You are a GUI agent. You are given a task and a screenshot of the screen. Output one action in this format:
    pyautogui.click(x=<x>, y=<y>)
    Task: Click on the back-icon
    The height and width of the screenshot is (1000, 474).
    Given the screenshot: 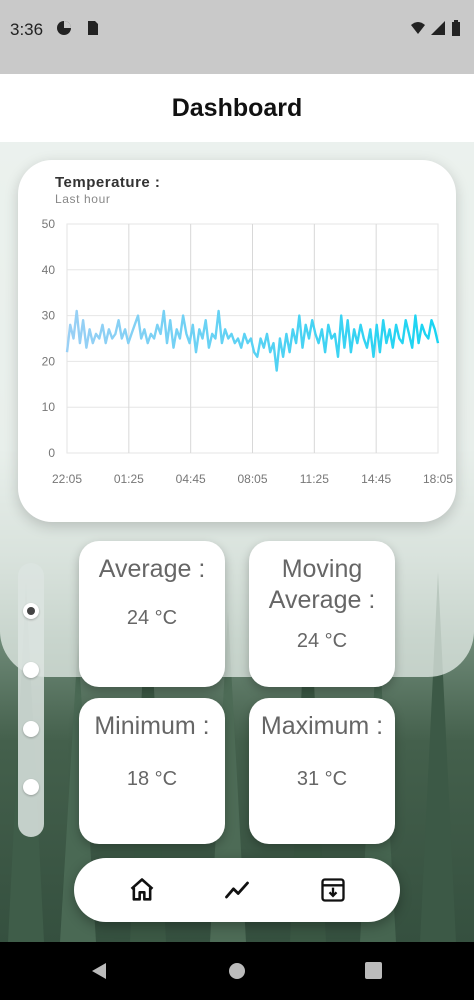 What is the action you would take?
    pyautogui.click(x=99, y=971)
    